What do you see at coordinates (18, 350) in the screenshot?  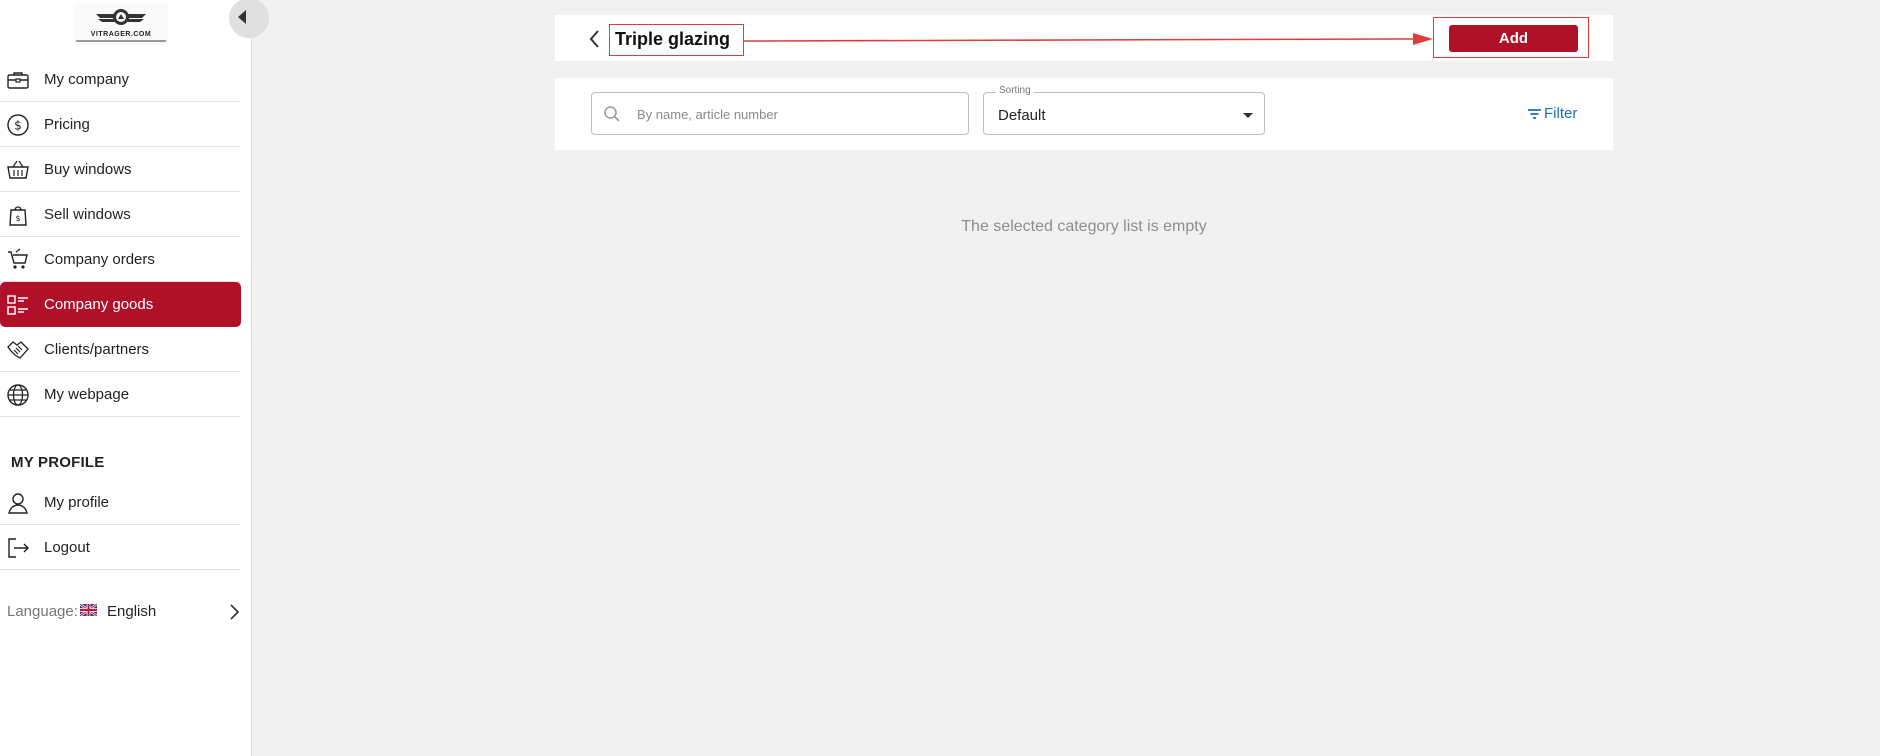 I see `handshake-icon` at bounding box center [18, 350].